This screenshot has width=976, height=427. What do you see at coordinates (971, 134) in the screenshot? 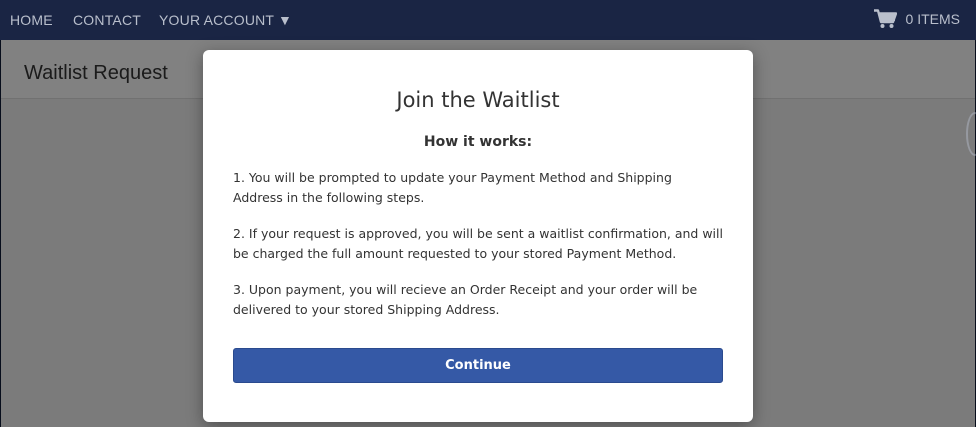
I see `decorative-ring` at bounding box center [971, 134].